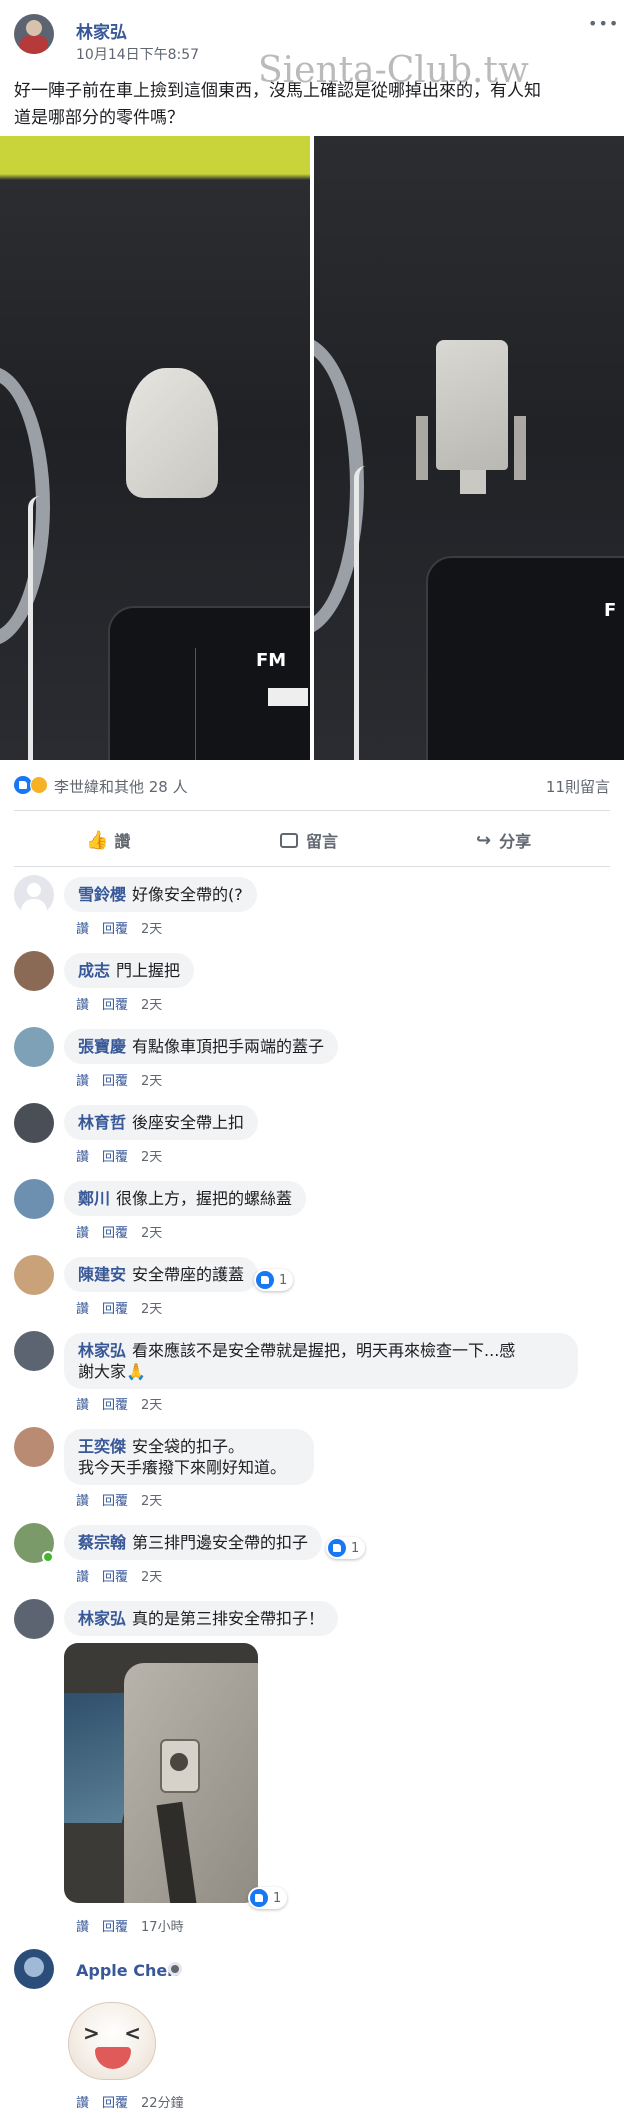  I want to click on comment-bubble: 雪鈴櫻 好像安全帶的(?, so click(160, 894).